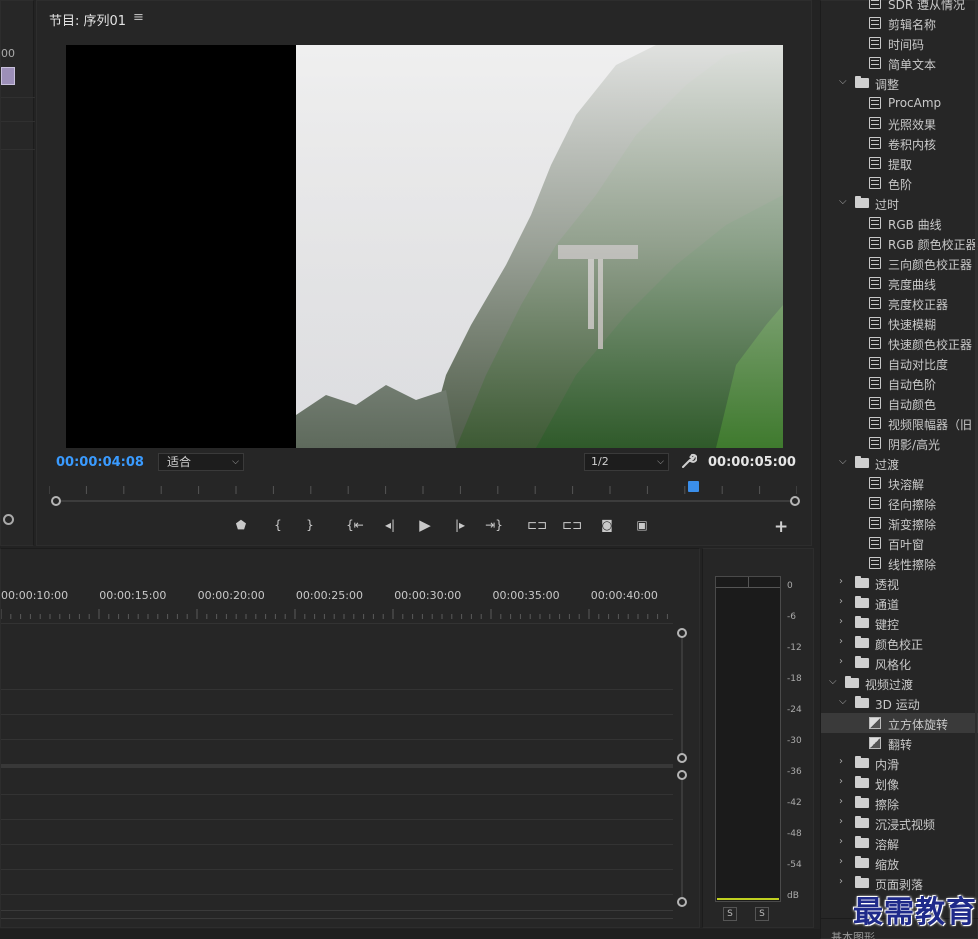  I want to click on left-handle-icon, so click(8, 519).